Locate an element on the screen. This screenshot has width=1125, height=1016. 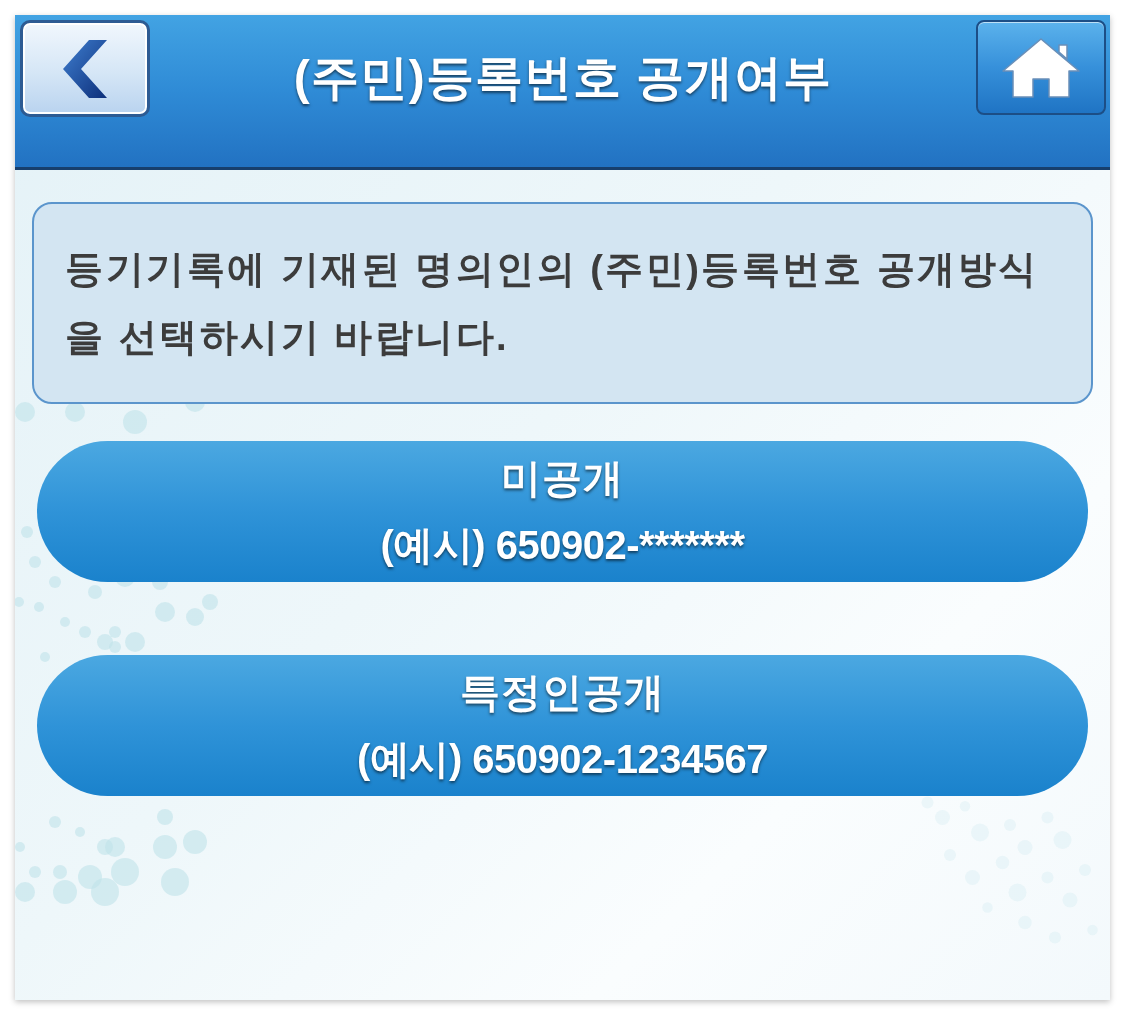
option-example: (예시) 650902-******* is located at coordinates (562, 545).